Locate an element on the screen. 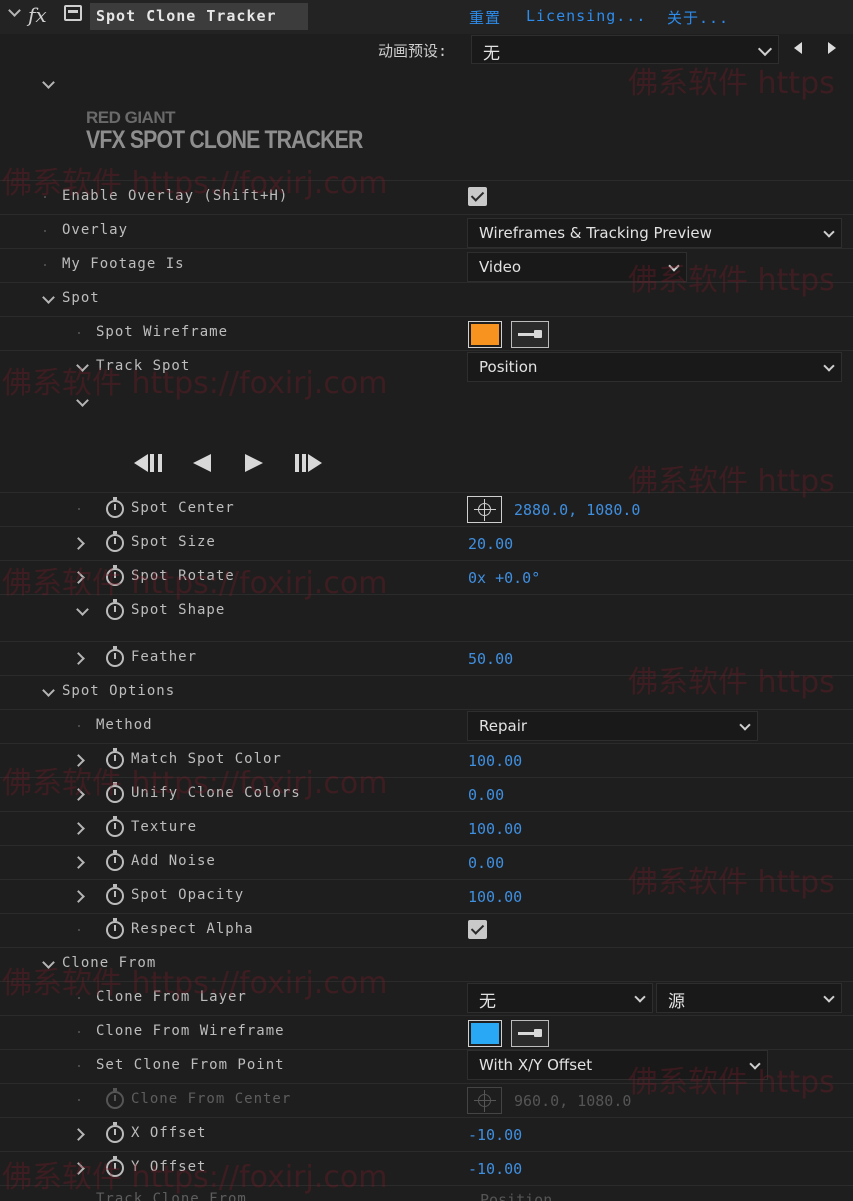 The height and width of the screenshot is (1201, 853). animation-preset-dropdown: 无 is located at coordinates (625, 49).